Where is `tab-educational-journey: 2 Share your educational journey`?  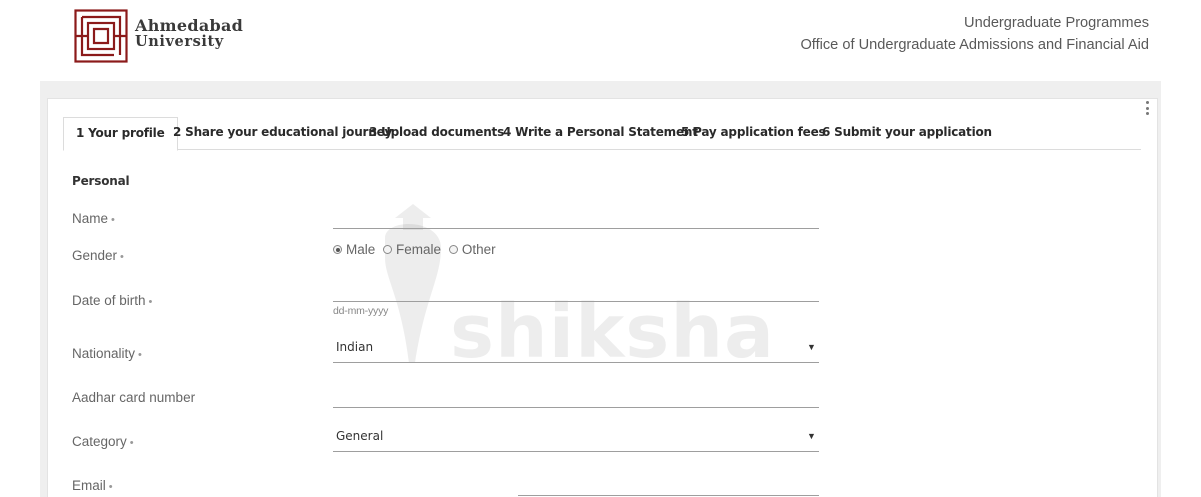 tab-educational-journey: 2 Share your educational journey is located at coordinates (282, 133).